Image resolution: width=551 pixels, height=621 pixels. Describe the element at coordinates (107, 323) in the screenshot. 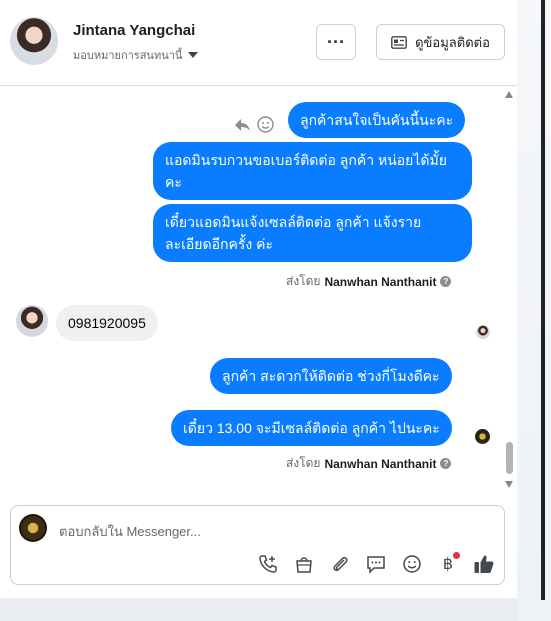

I see `message-bubble-incoming: 0981920095` at that location.